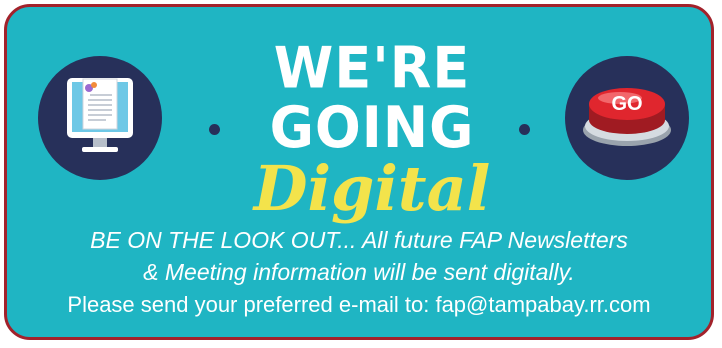 This screenshot has height=348, width=722. I want to click on computer-monitor-document-icon, so click(100, 115).